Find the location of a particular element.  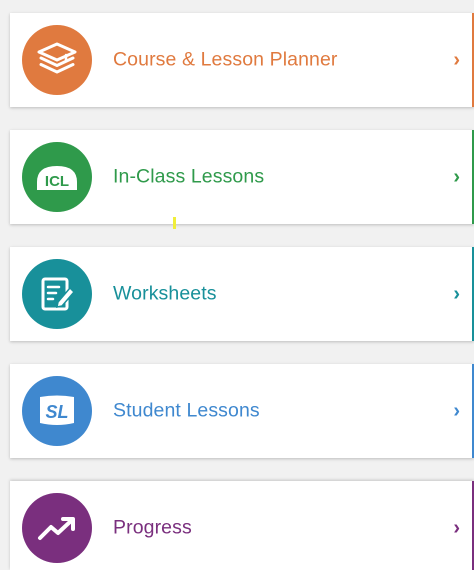

menu-item-label: Progress is located at coordinates (152, 527).